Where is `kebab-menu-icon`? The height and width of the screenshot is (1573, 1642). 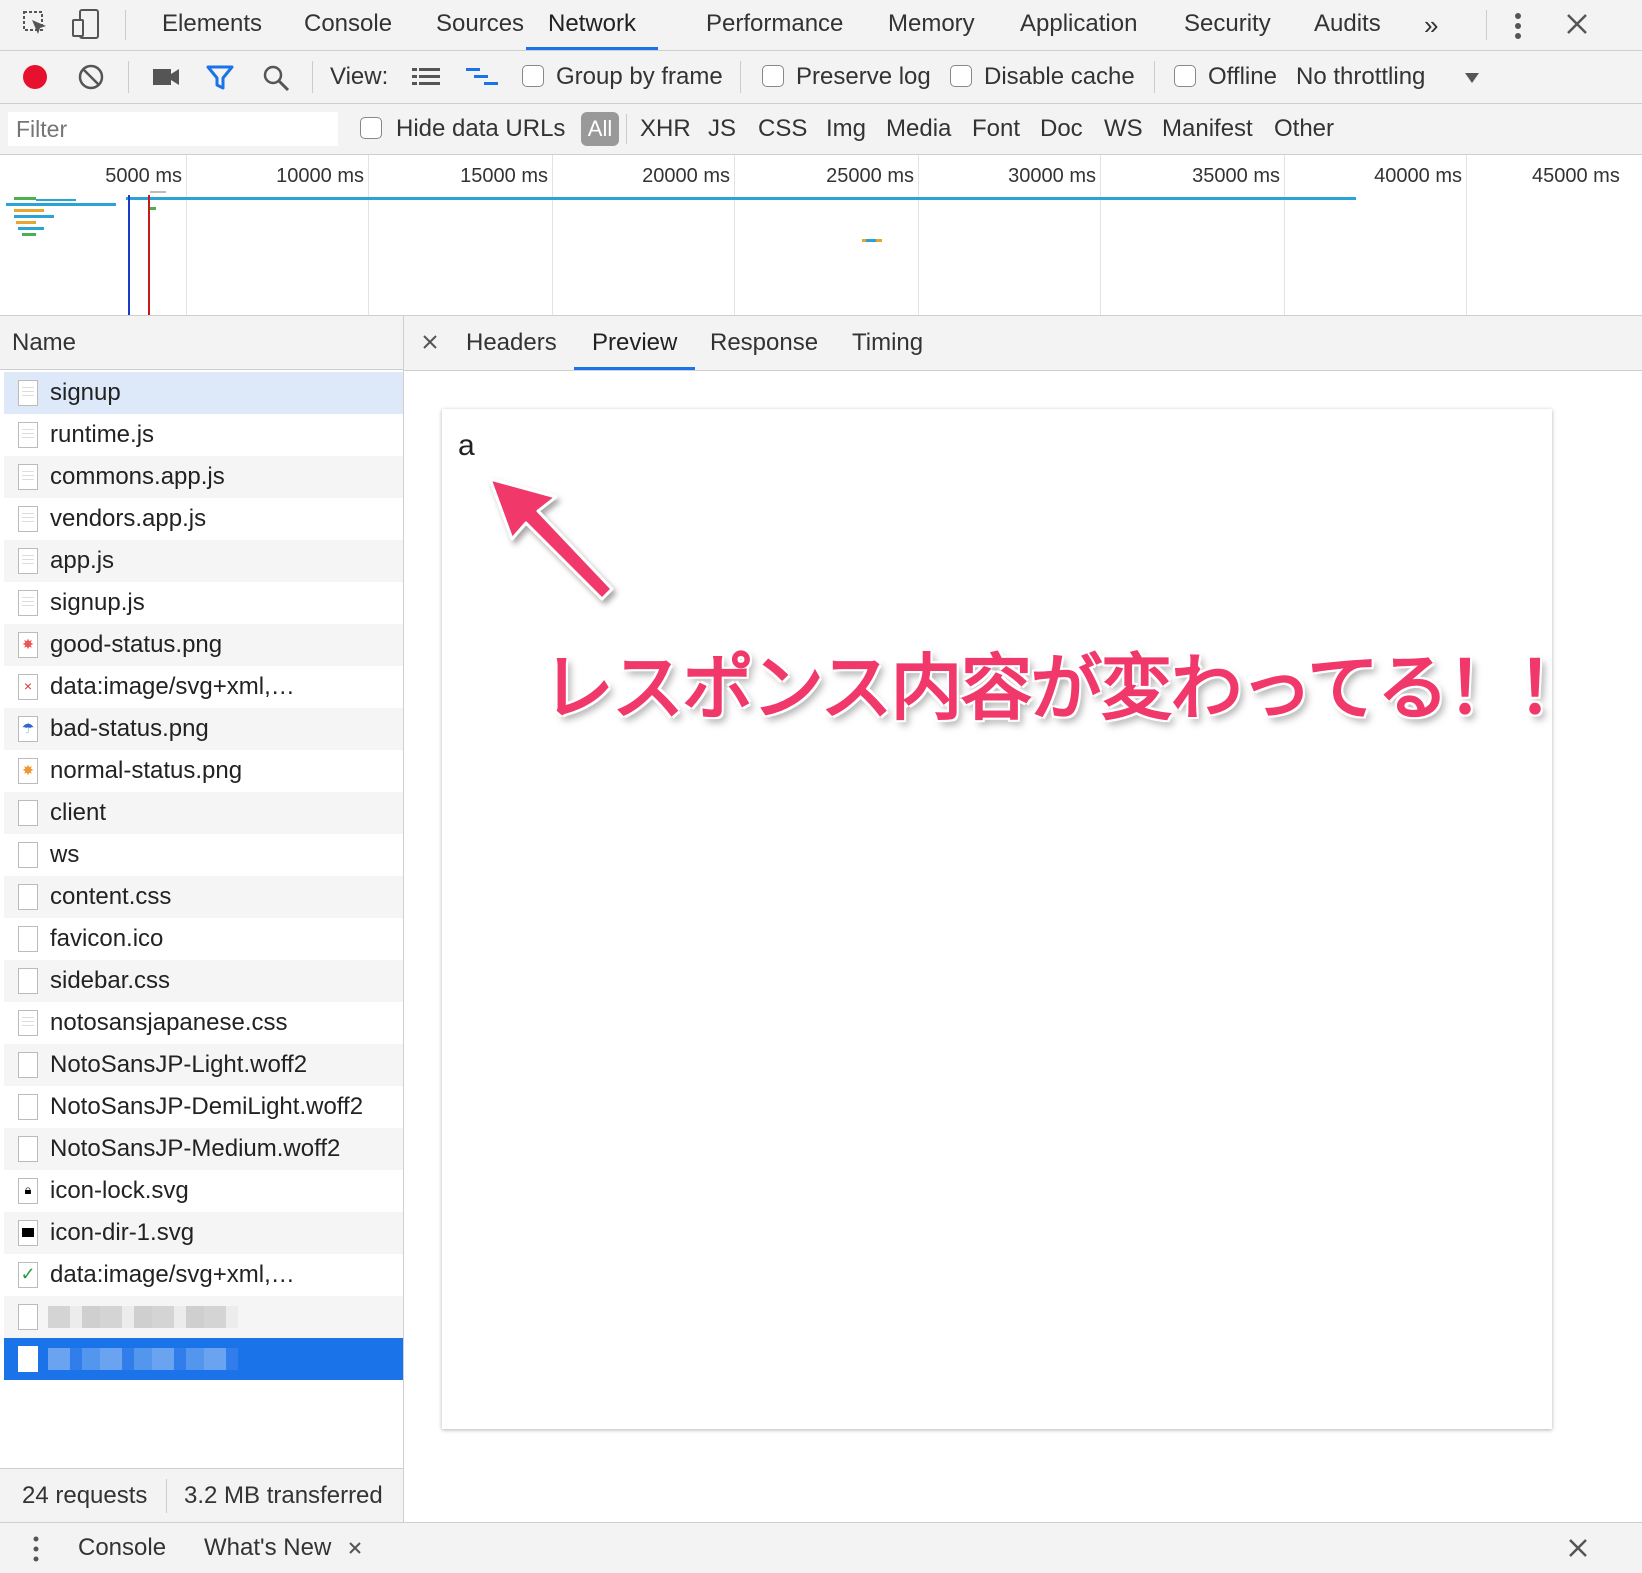
kebab-menu-icon is located at coordinates (1518, 28).